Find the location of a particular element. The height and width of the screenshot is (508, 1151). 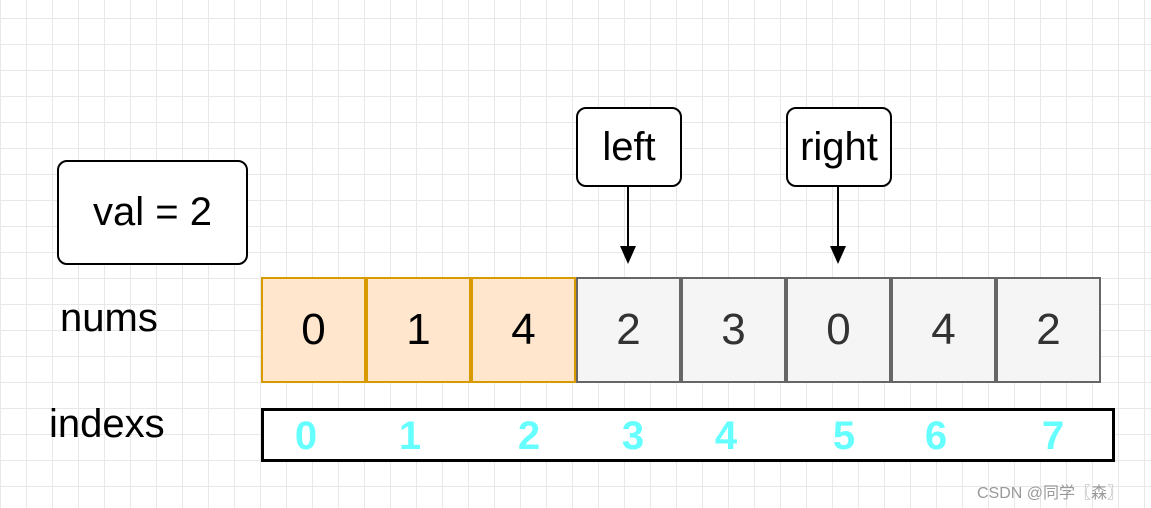

right-label: right is located at coordinates (839, 146).